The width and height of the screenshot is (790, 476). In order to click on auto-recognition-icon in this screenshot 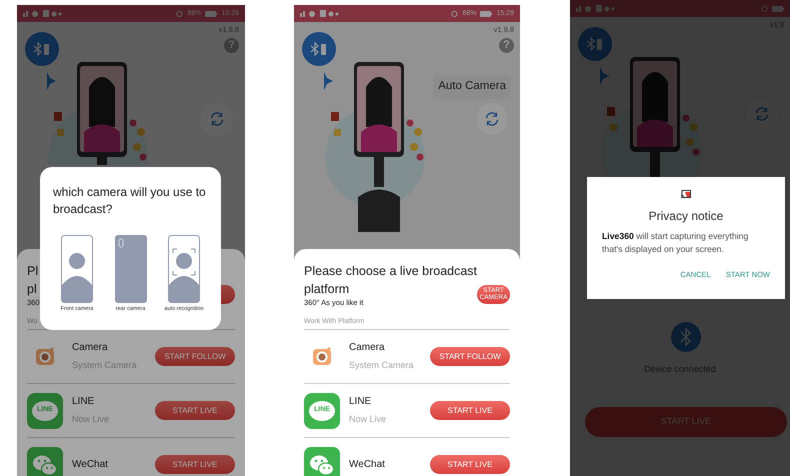, I will do `click(184, 269)`.